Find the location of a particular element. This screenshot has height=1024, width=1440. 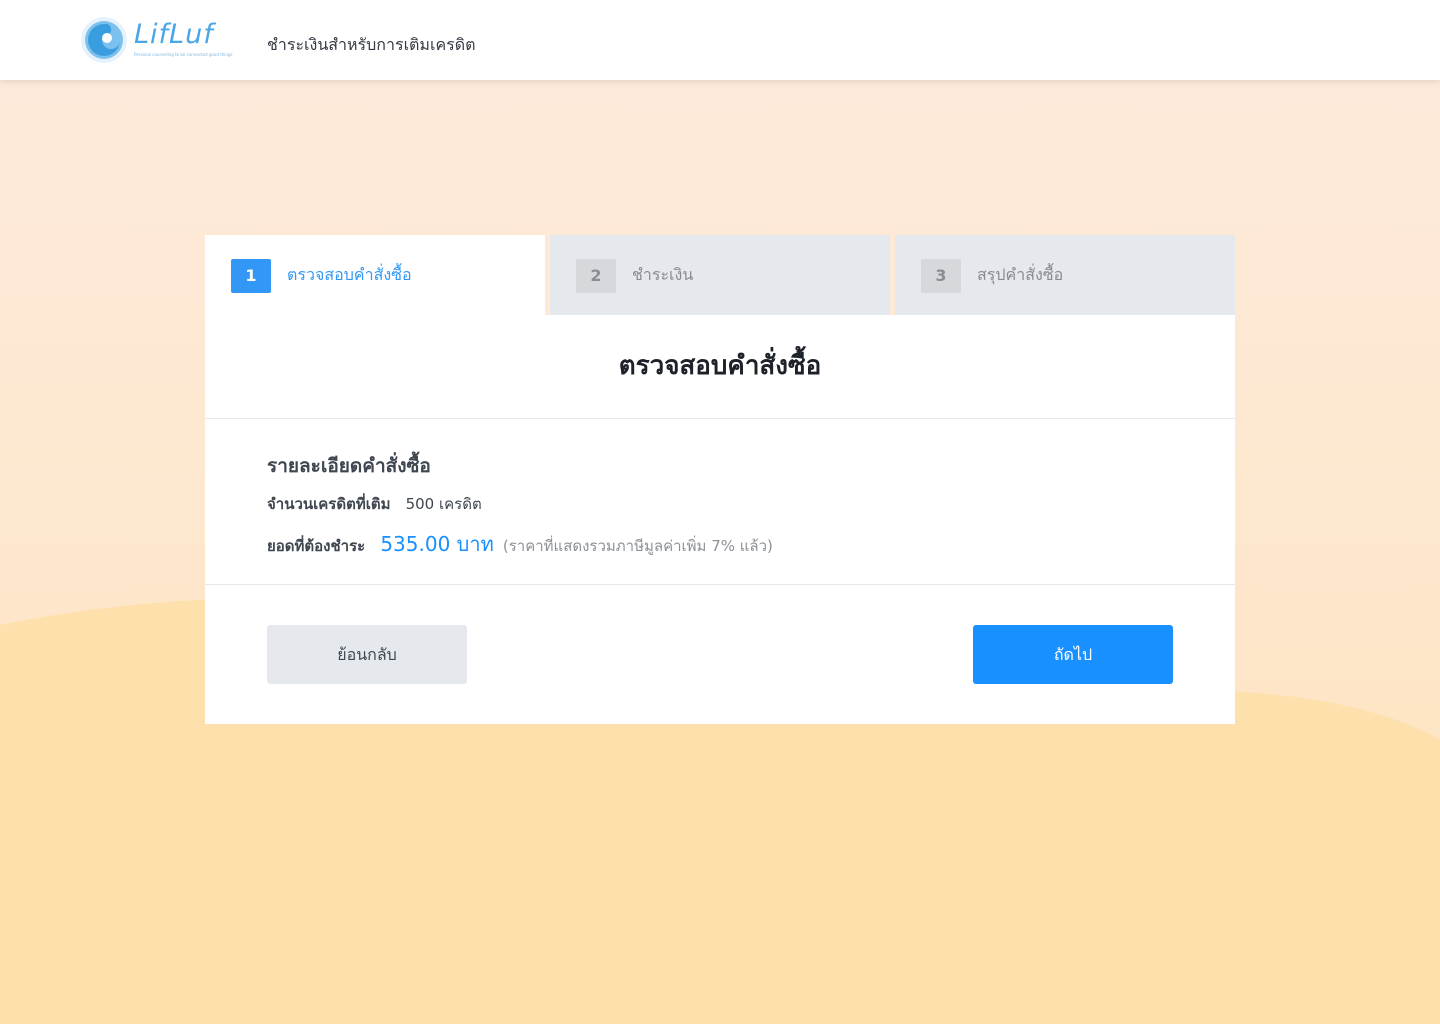

step-payment: 2 ชำระเงิน is located at coordinates (720, 275).